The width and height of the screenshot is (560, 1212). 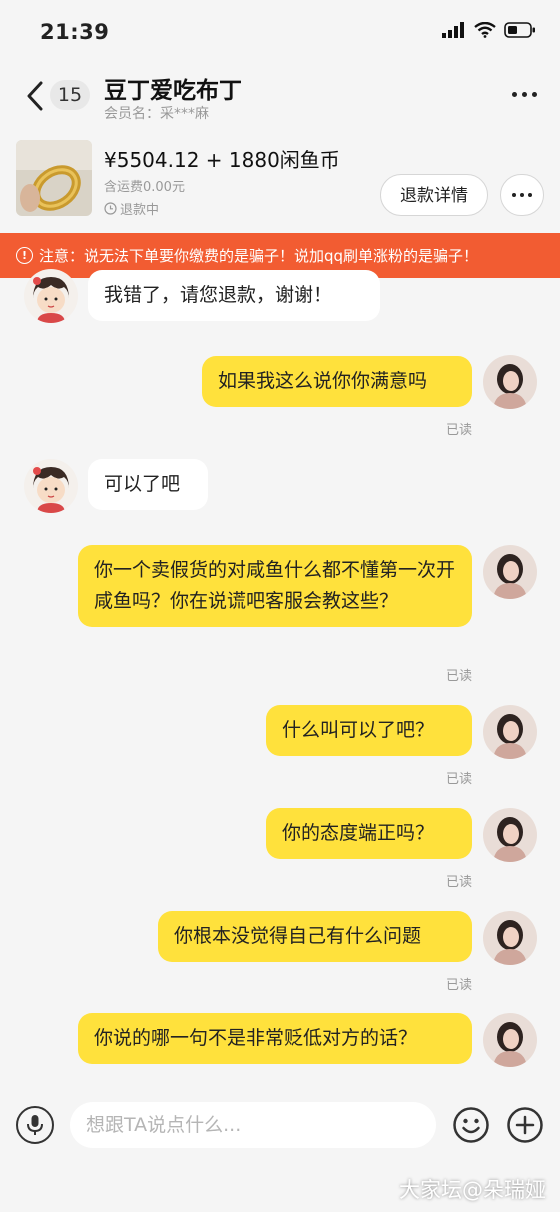 I want to click on unread-count-badge: 15, so click(x=70, y=95).